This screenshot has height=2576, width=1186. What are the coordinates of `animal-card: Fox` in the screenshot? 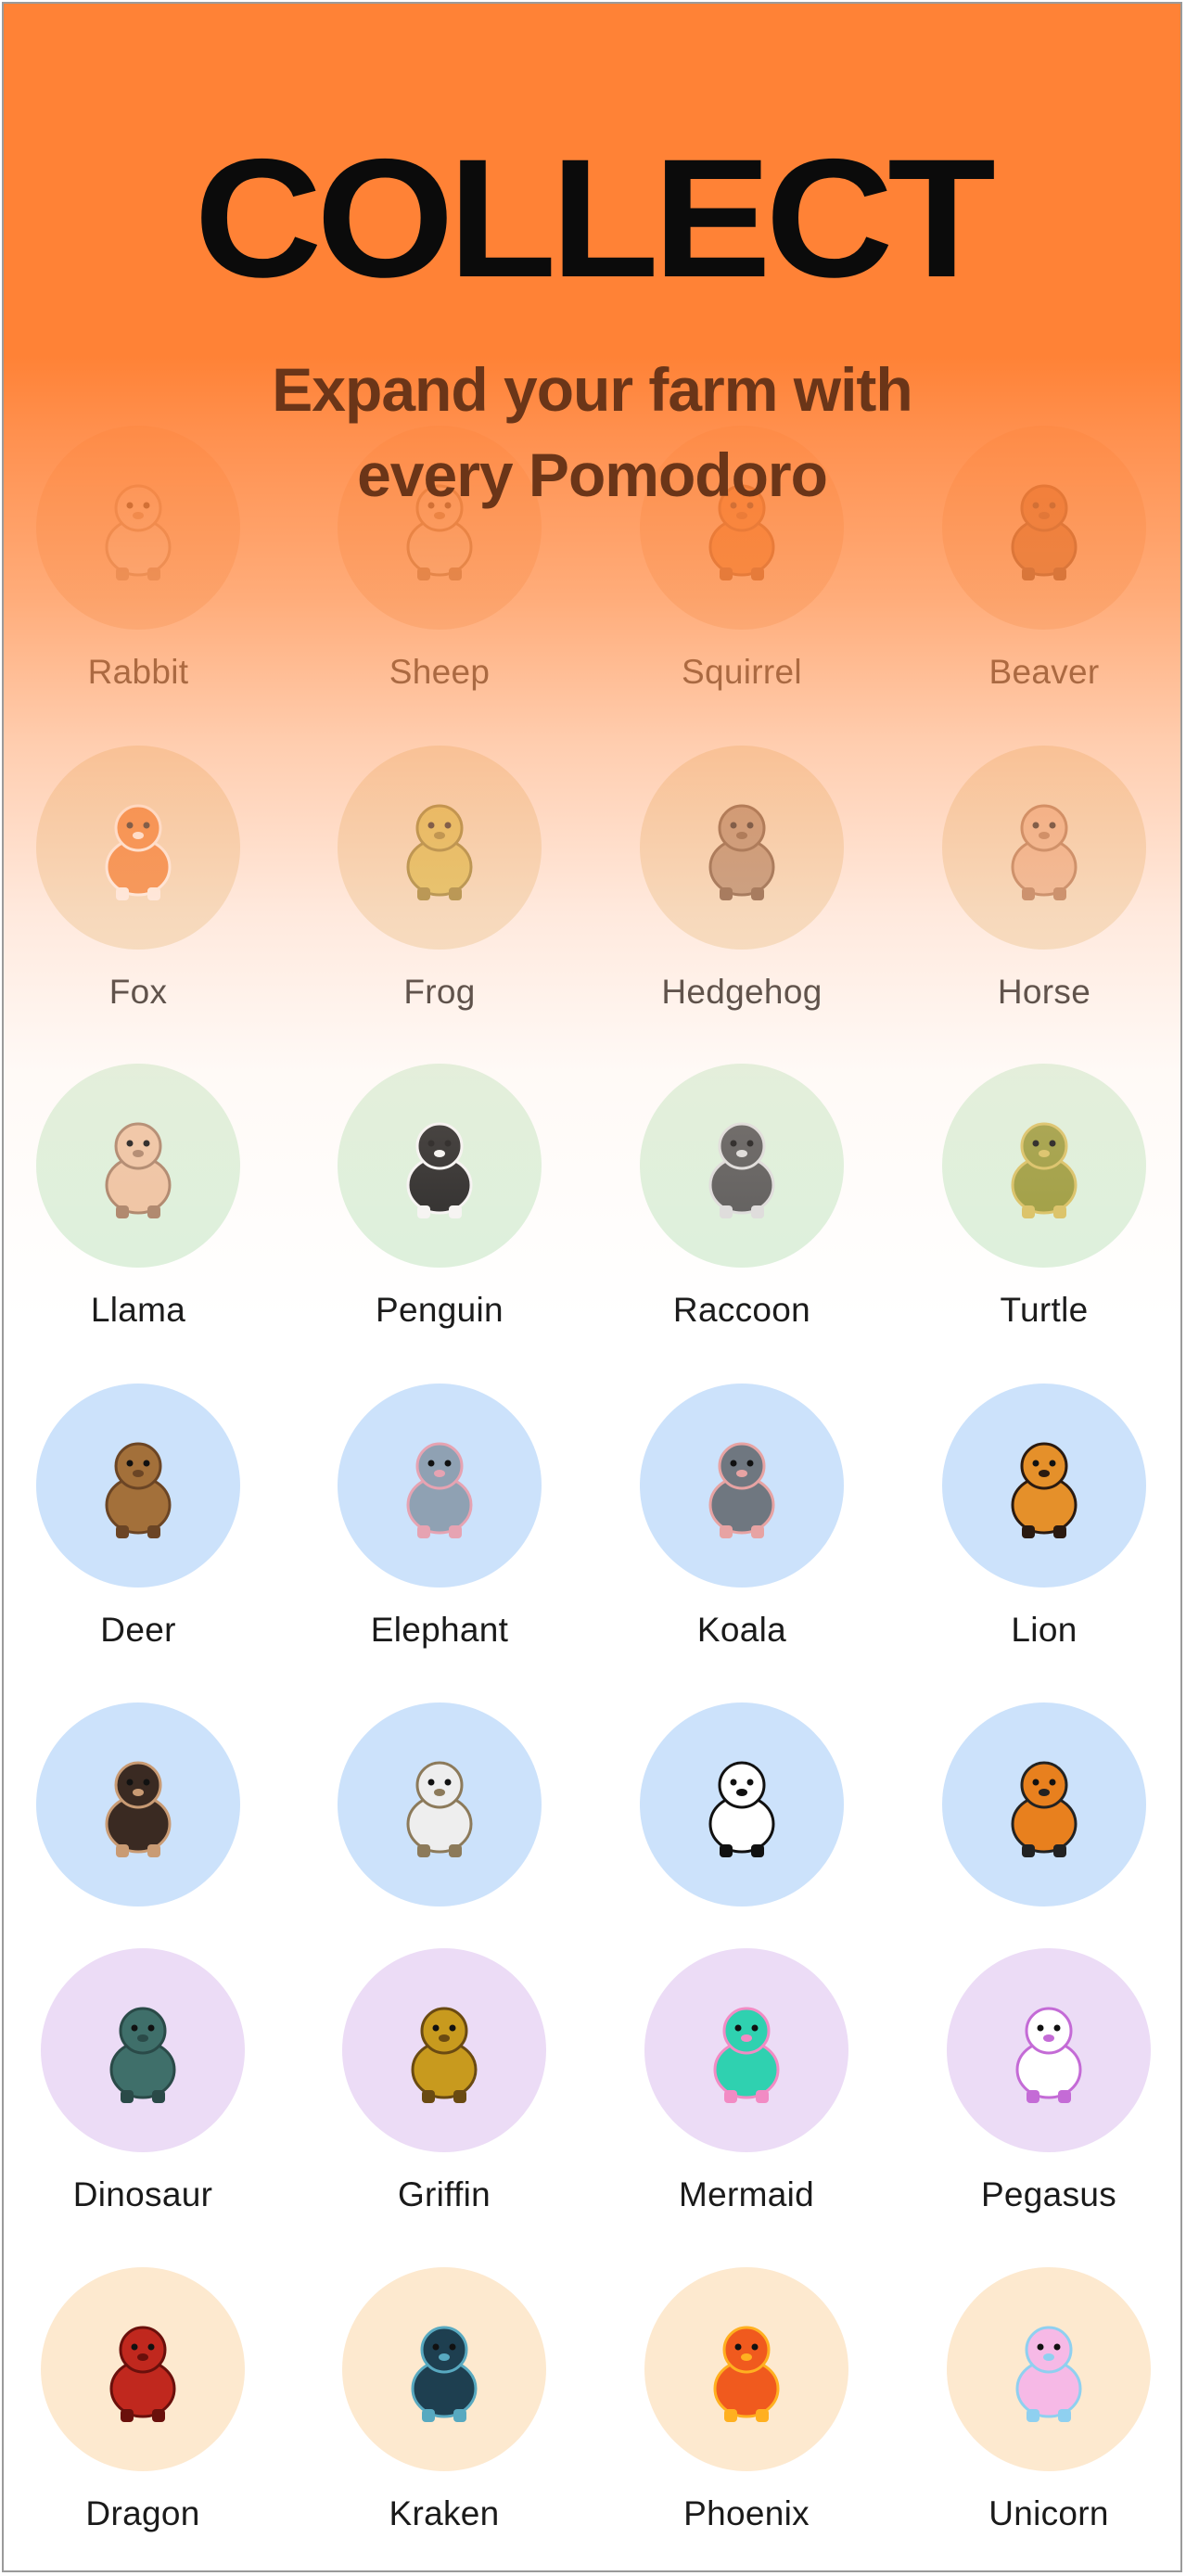 It's located at (122, 885).